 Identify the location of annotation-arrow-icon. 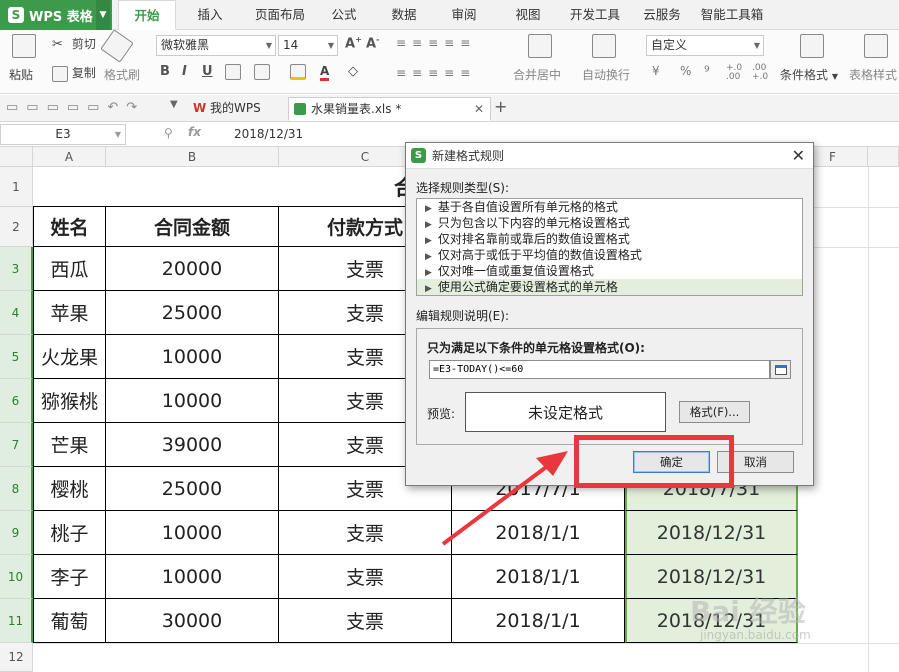
(504, 498).